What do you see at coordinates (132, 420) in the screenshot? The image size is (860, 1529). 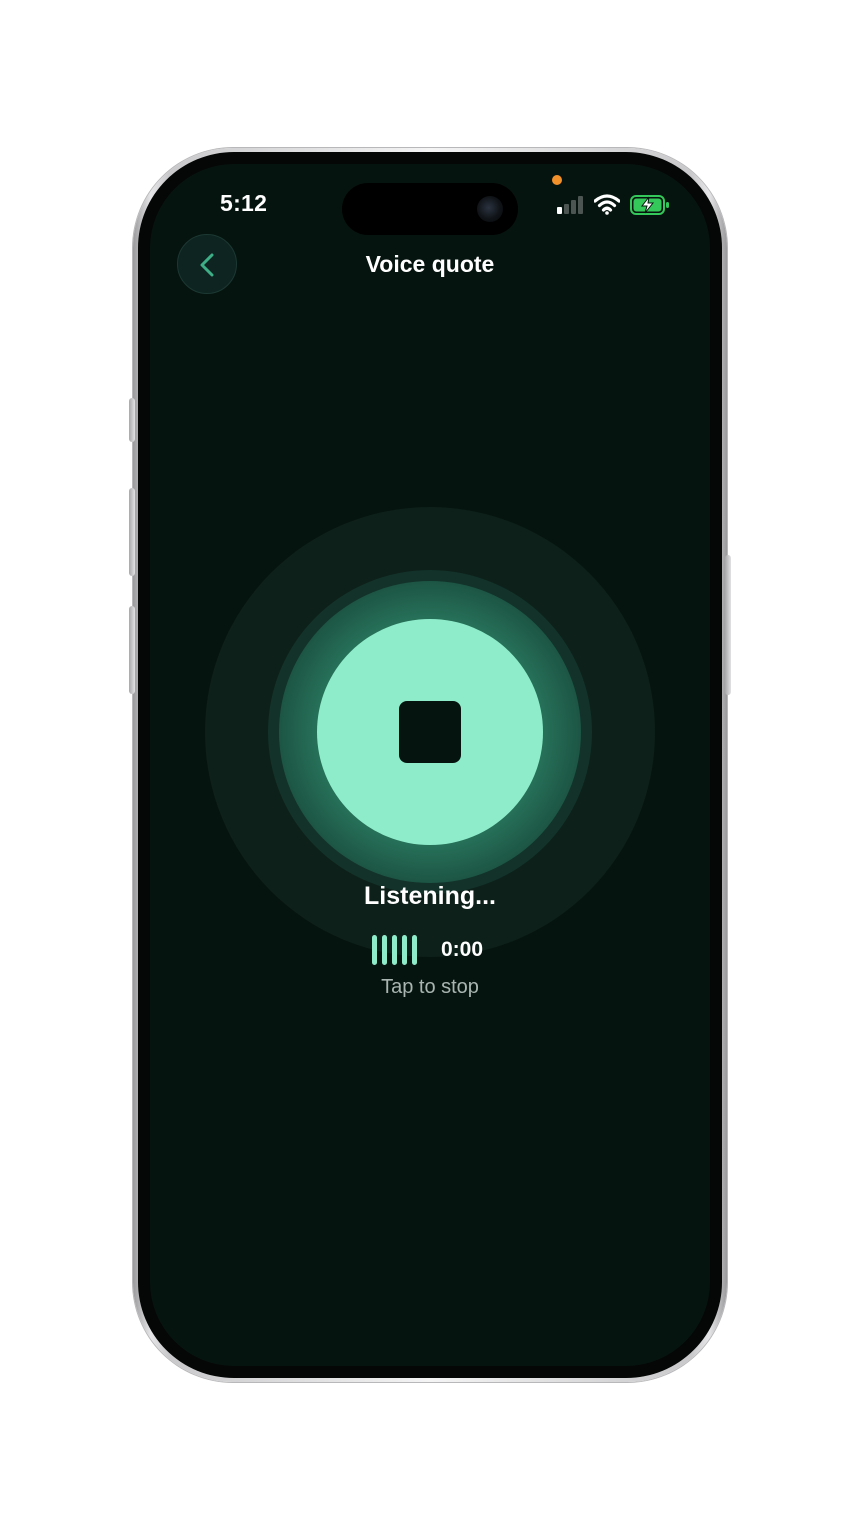 I see `action-button` at bounding box center [132, 420].